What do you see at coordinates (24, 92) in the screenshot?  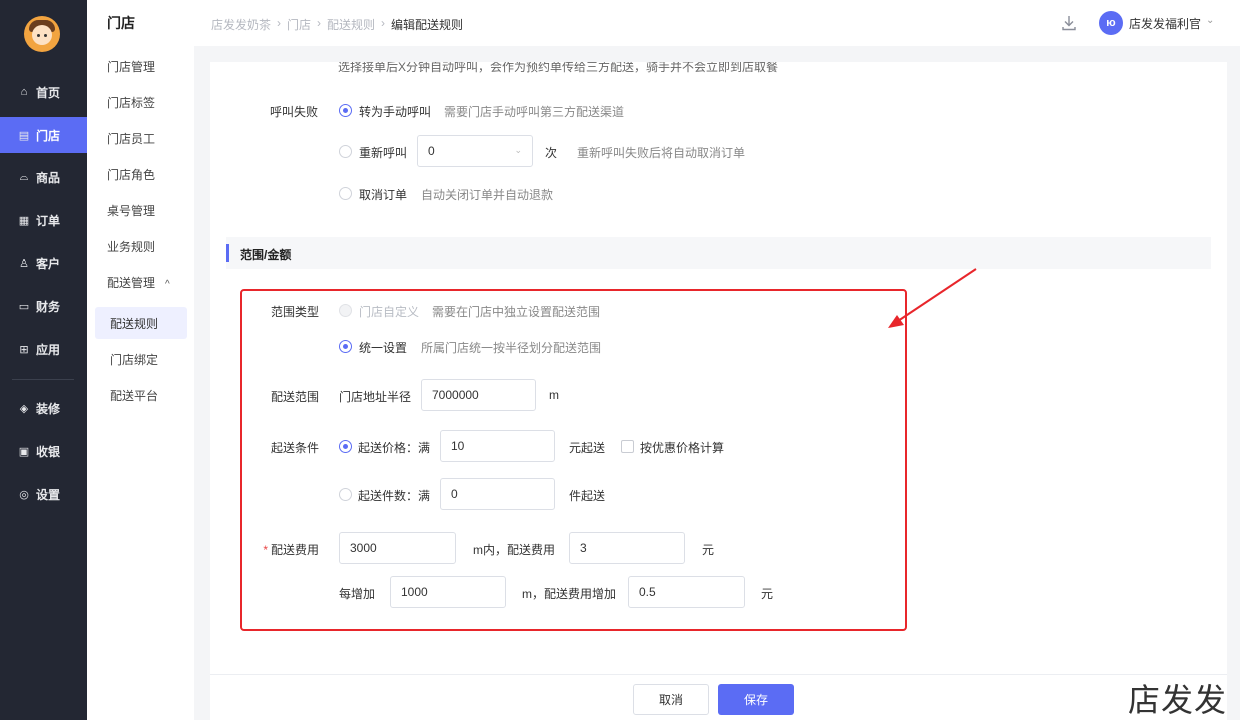 I see `home-icon: ⌂` at bounding box center [24, 92].